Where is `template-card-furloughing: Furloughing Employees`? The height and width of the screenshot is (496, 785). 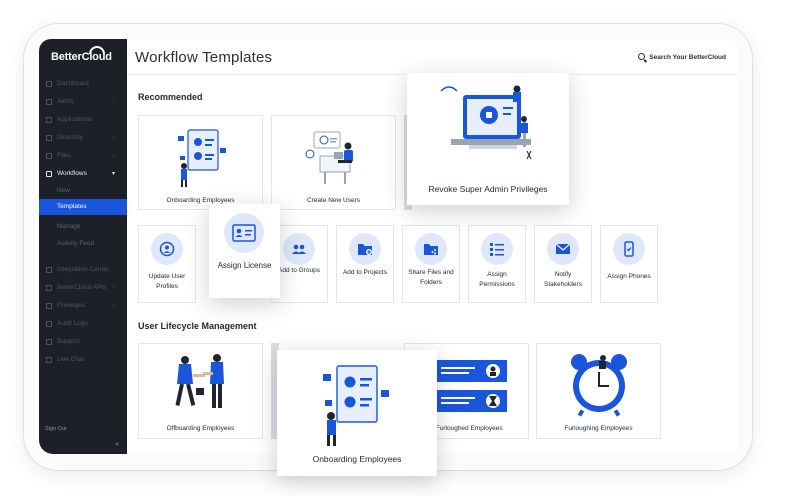 template-card-furloughing: Furloughing Employees is located at coordinates (598, 391).